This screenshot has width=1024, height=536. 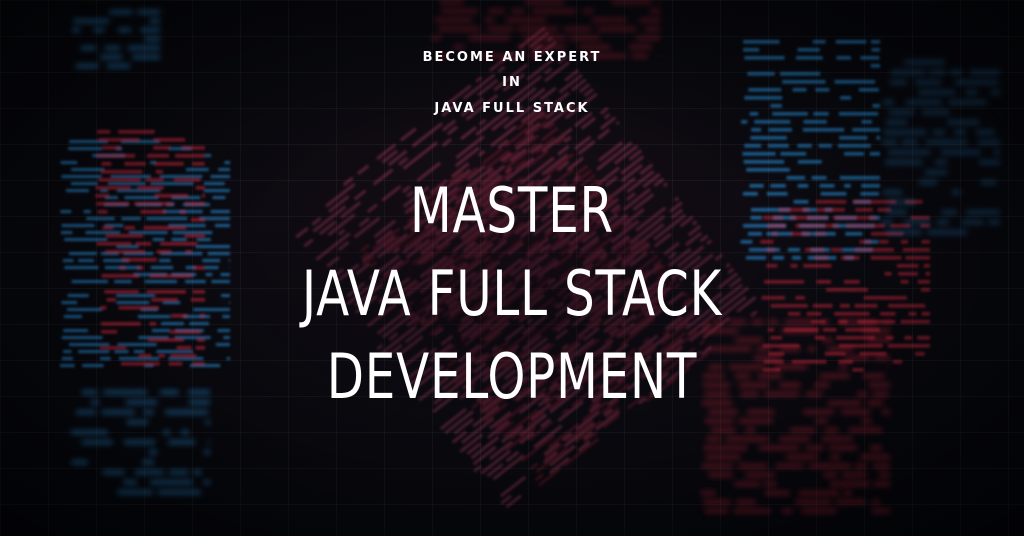 What do you see at coordinates (512, 376) in the screenshot?
I see `headline-line-3: DEVELOPMENT` at bounding box center [512, 376].